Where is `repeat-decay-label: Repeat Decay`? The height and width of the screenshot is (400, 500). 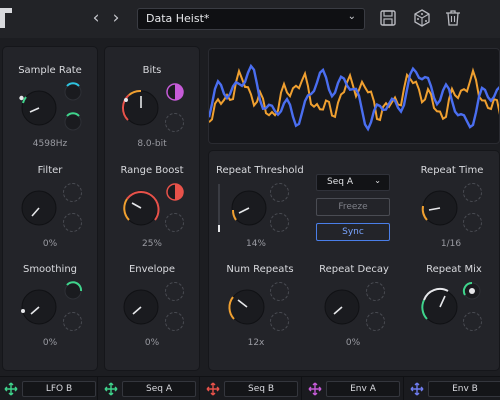 repeat-decay-label: Repeat Decay is located at coordinates (354, 269).